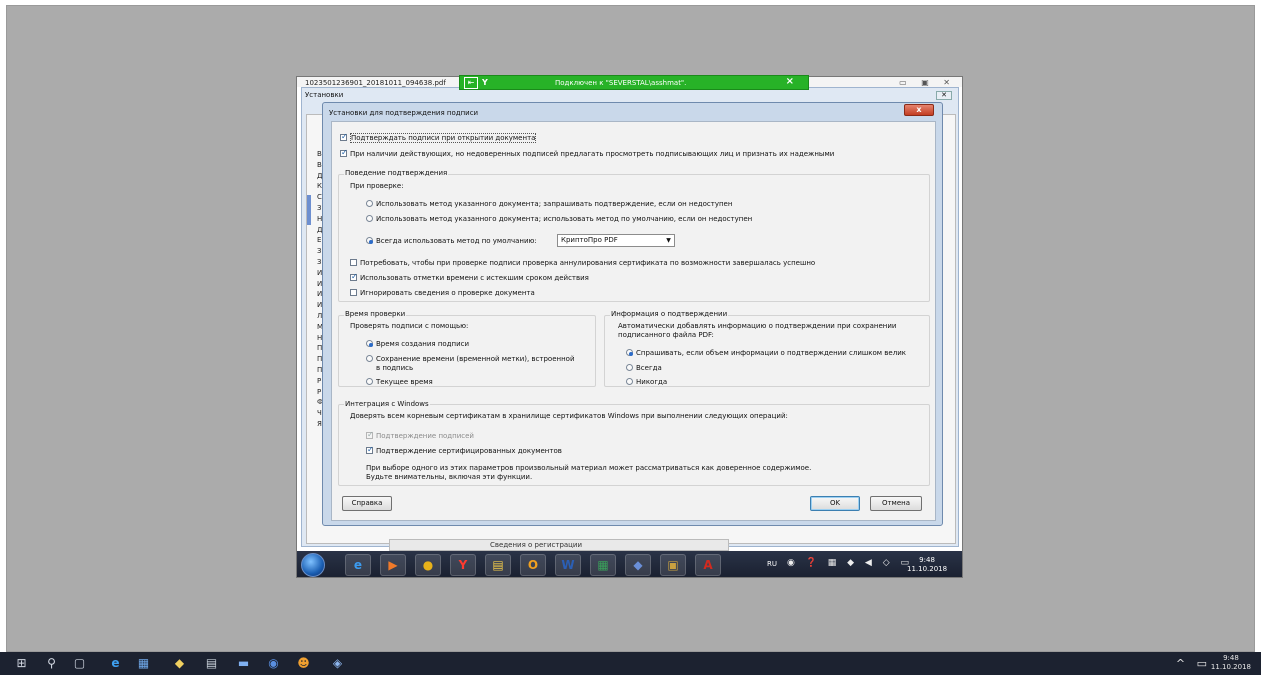 This screenshot has width=1261, height=675. What do you see at coordinates (353, 292) in the screenshot?
I see `ignore-info-box` at bounding box center [353, 292].